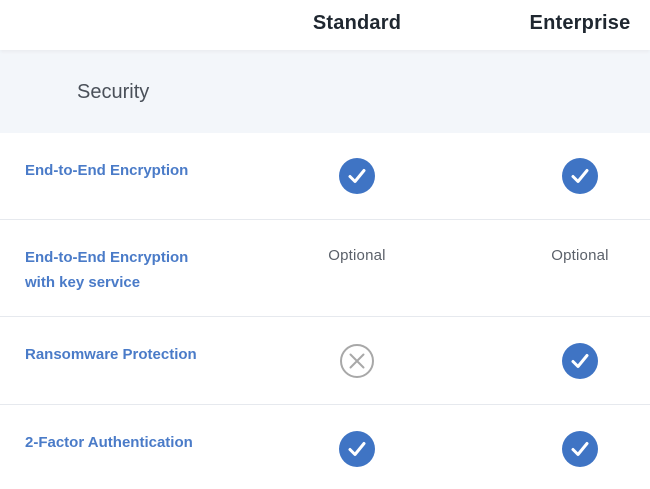 The height and width of the screenshot is (489, 650). What do you see at coordinates (113, 92) in the screenshot?
I see `section-title: Security` at bounding box center [113, 92].